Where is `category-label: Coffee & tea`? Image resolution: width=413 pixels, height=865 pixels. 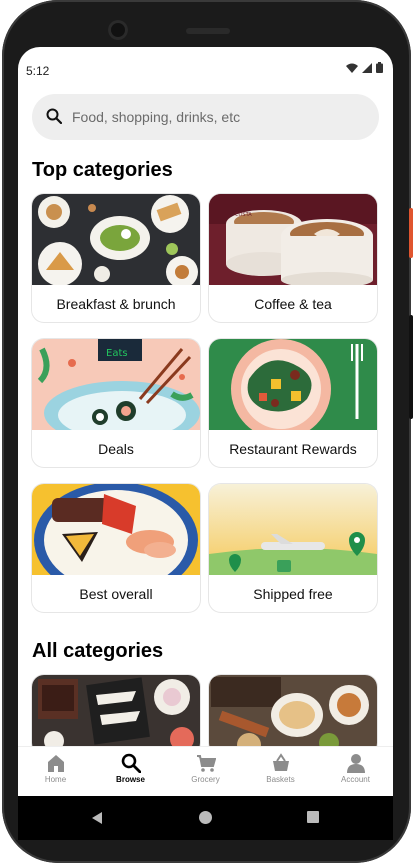
category-label: Coffee & tea is located at coordinates (293, 303).